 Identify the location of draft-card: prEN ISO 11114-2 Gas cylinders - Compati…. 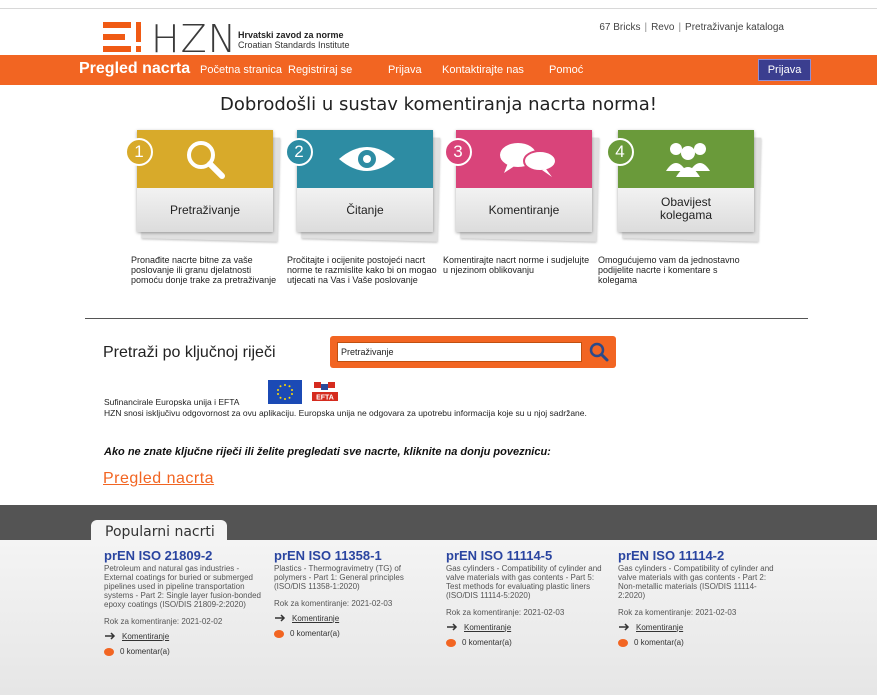
(698, 597).